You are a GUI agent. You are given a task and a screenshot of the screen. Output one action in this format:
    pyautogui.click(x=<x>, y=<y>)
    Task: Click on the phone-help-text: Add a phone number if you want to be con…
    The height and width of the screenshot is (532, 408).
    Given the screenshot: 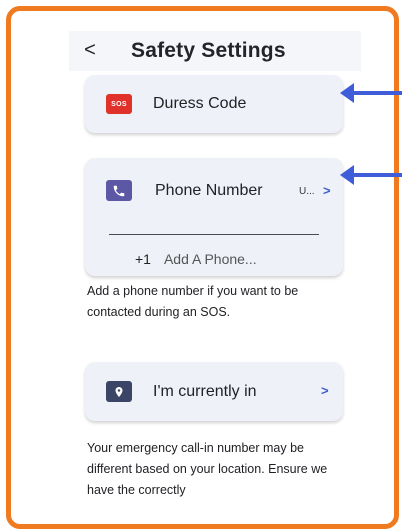 What is the action you would take?
    pyautogui.click(x=193, y=301)
    